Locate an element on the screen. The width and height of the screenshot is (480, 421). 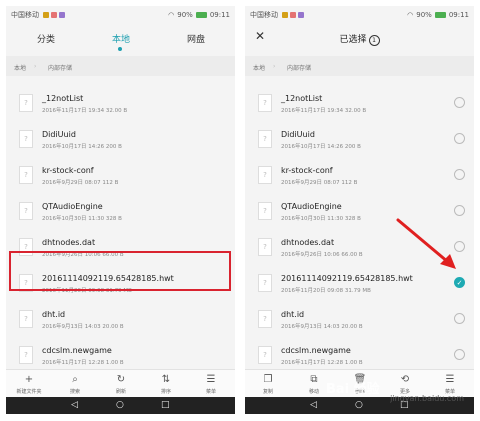
refresh-icon: ↻ is located at coordinates (121, 379).